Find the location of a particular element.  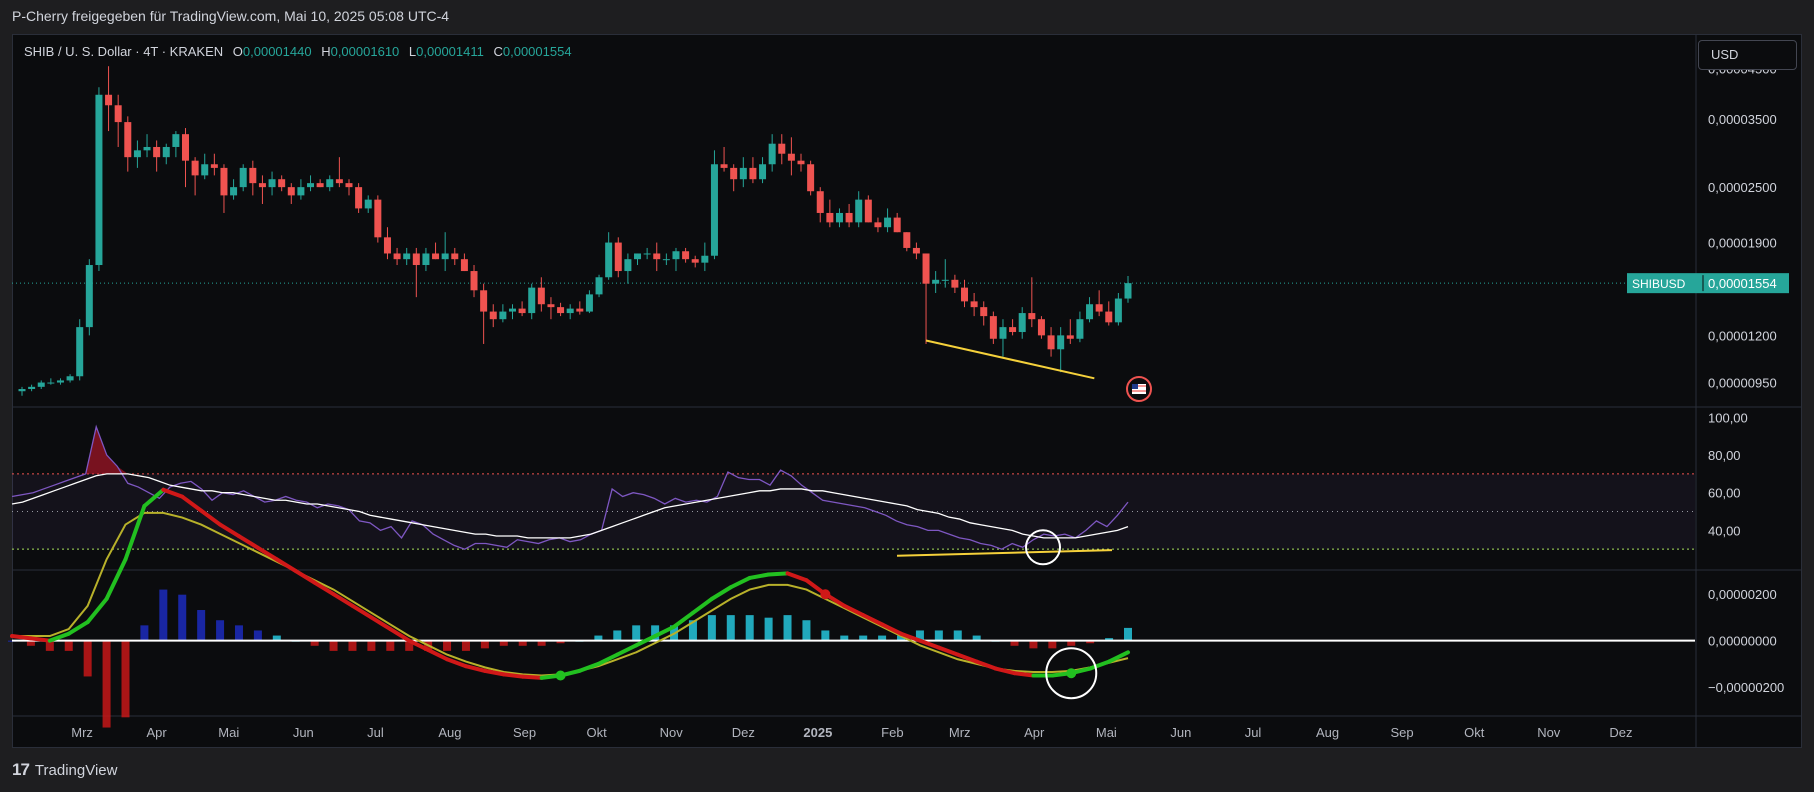

support-trendline is located at coordinates (1010, 359).